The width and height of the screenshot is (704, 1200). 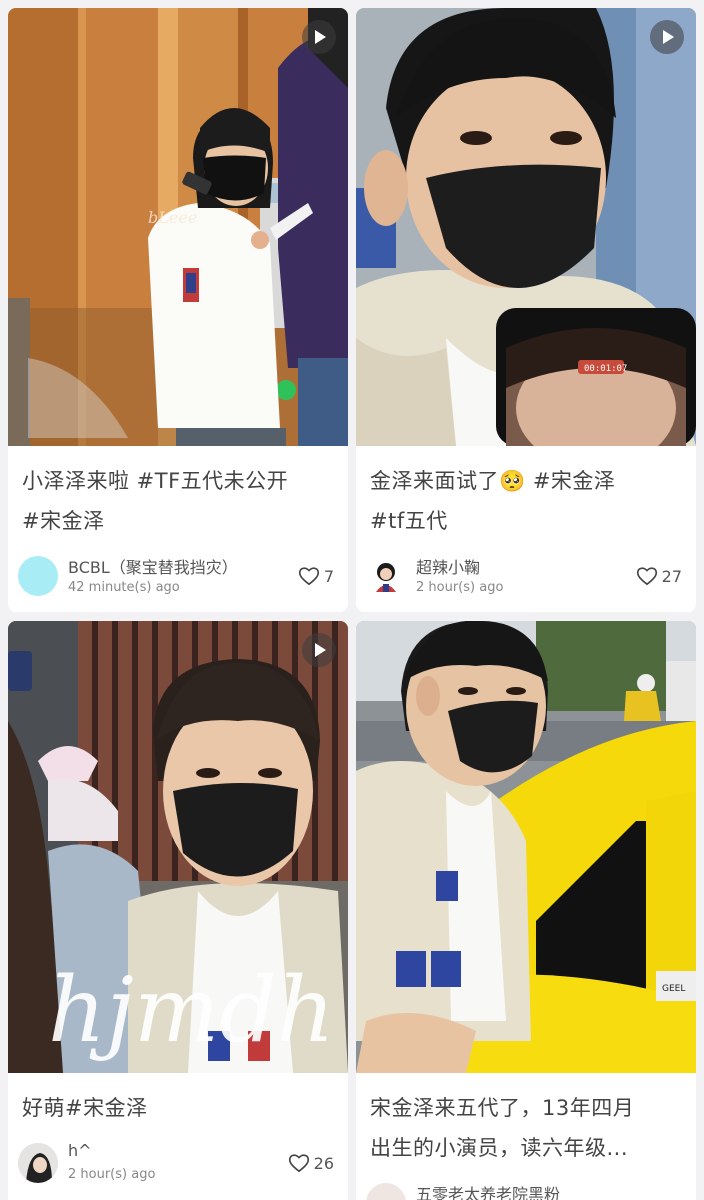 What do you see at coordinates (409, 521) in the screenshot?
I see `post-title-line: #tf五代` at bounding box center [409, 521].